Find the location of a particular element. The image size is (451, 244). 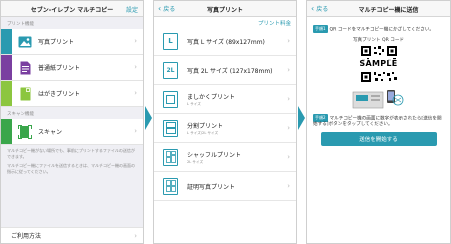

square-print-icon is located at coordinates (170, 99).